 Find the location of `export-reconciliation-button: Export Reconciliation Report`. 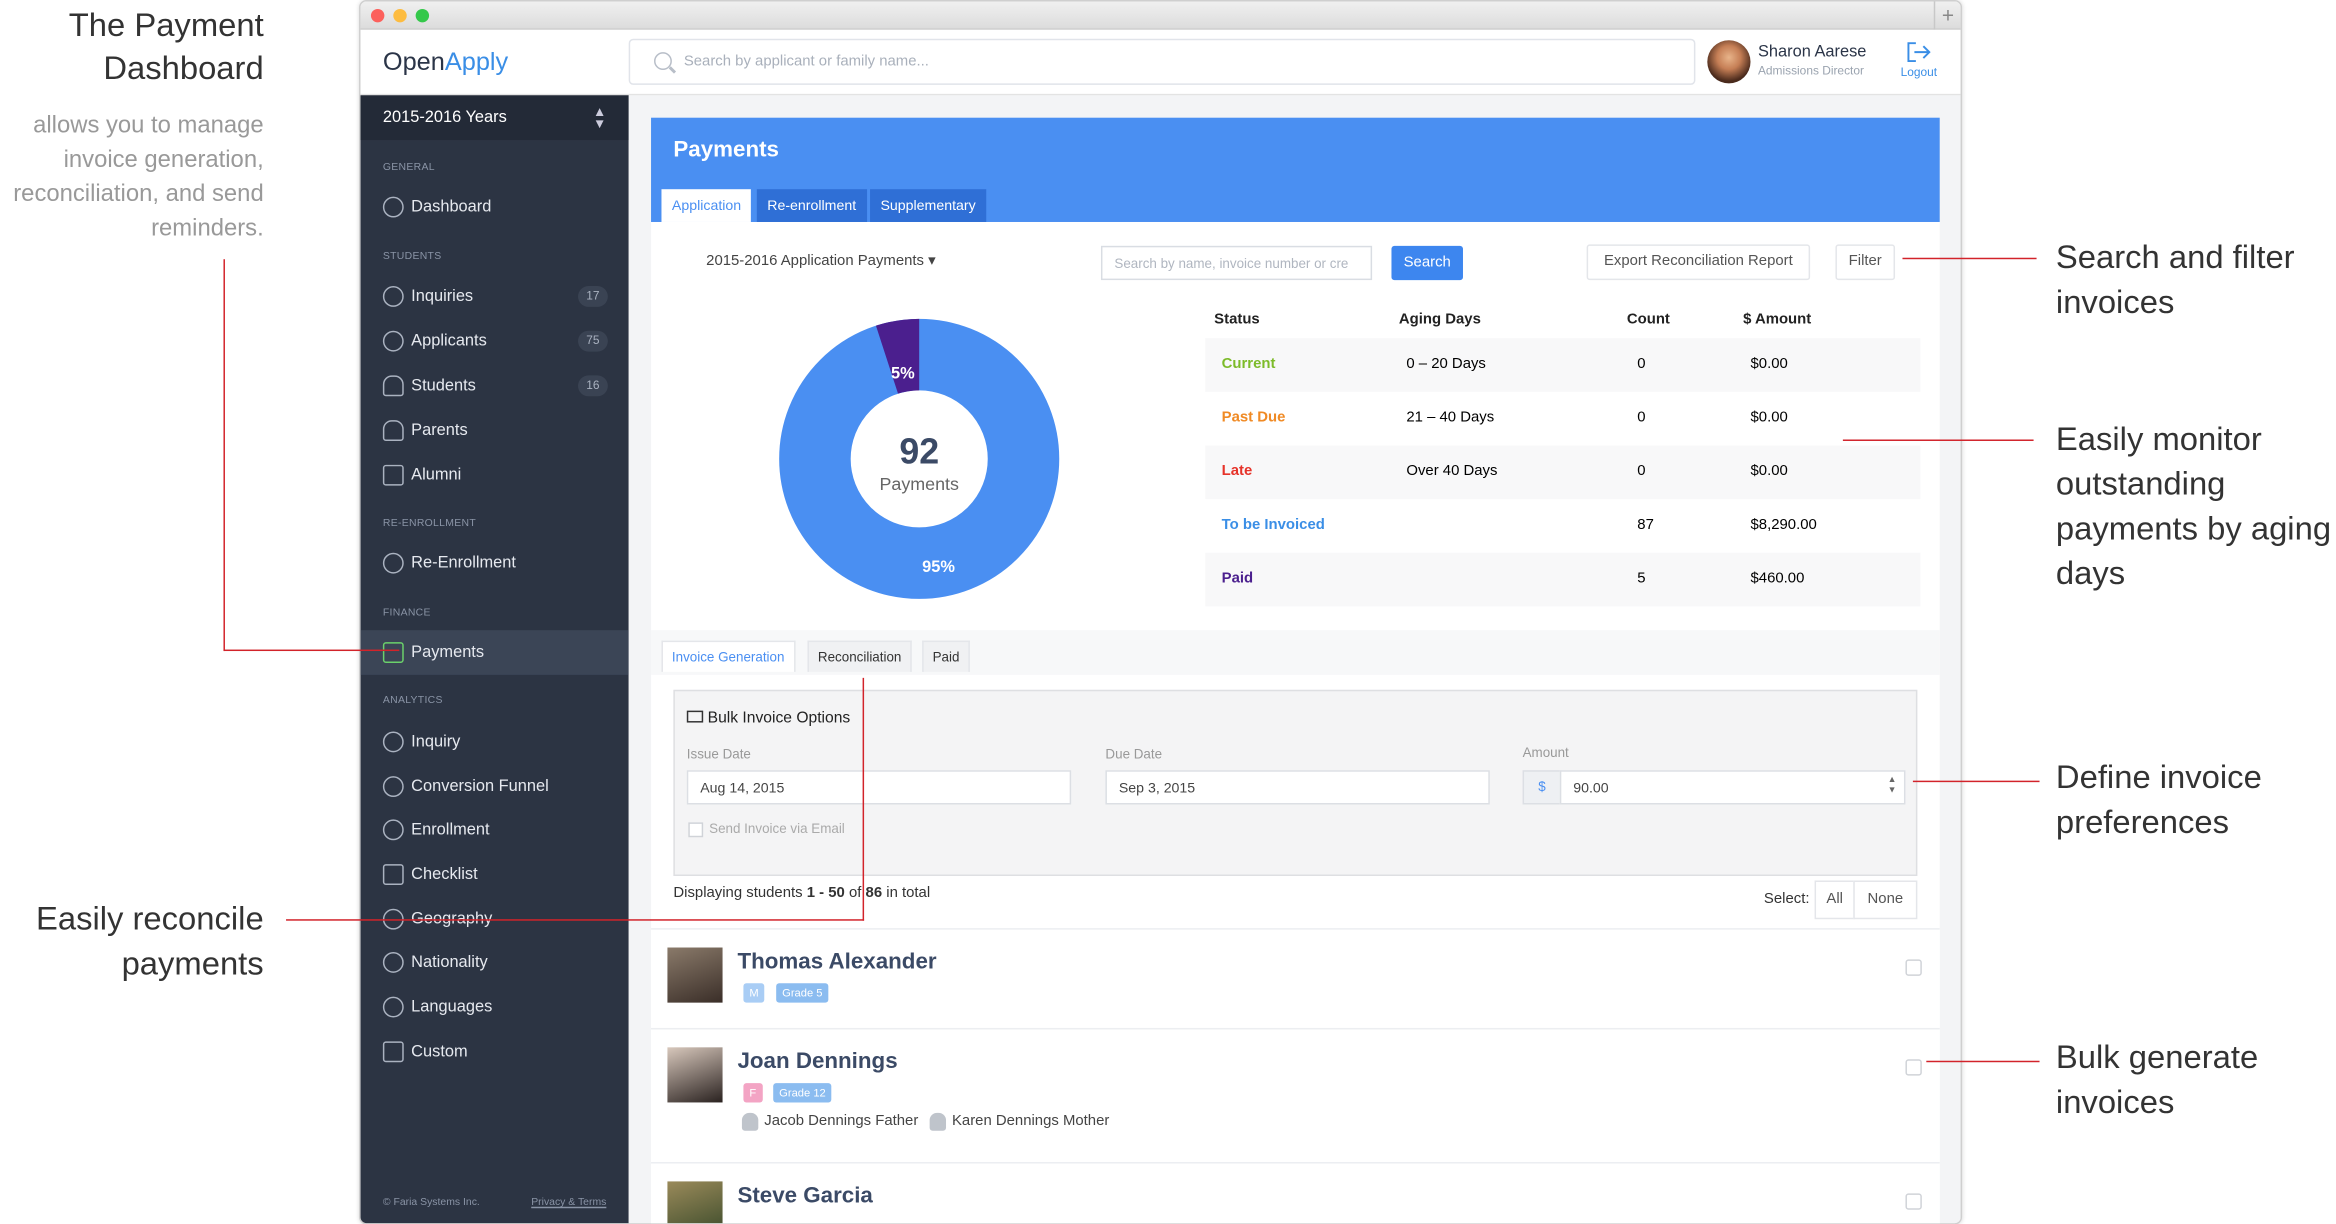

export-reconciliation-button: Export Reconciliation Report is located at coordinates (1698, 262).